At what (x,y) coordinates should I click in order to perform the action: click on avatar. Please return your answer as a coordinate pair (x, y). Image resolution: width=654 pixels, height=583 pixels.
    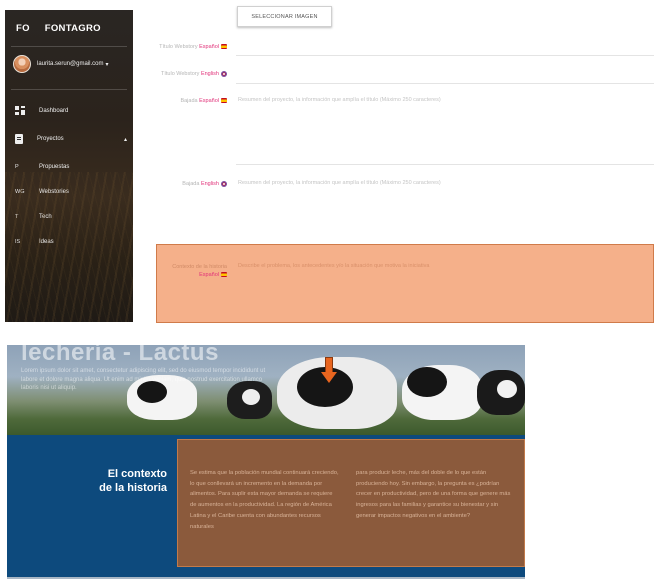
    Looking at the image, I should click on (22, 64).